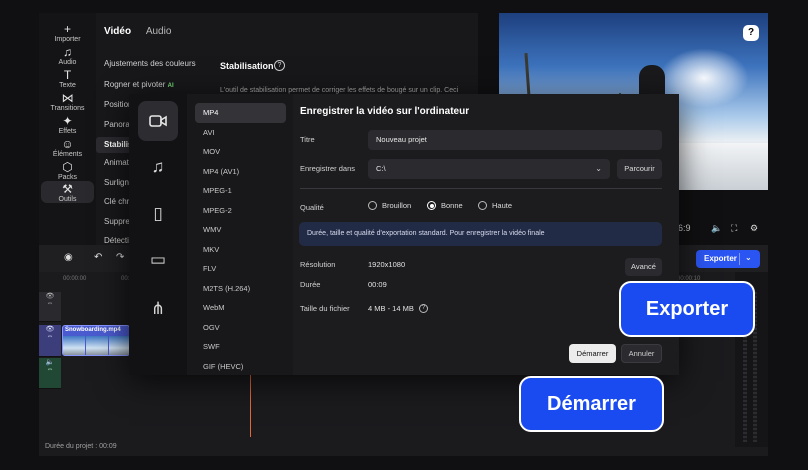 The image size is (808, 470). I want to click on prop-item: Panoramique, so click(118, 124).